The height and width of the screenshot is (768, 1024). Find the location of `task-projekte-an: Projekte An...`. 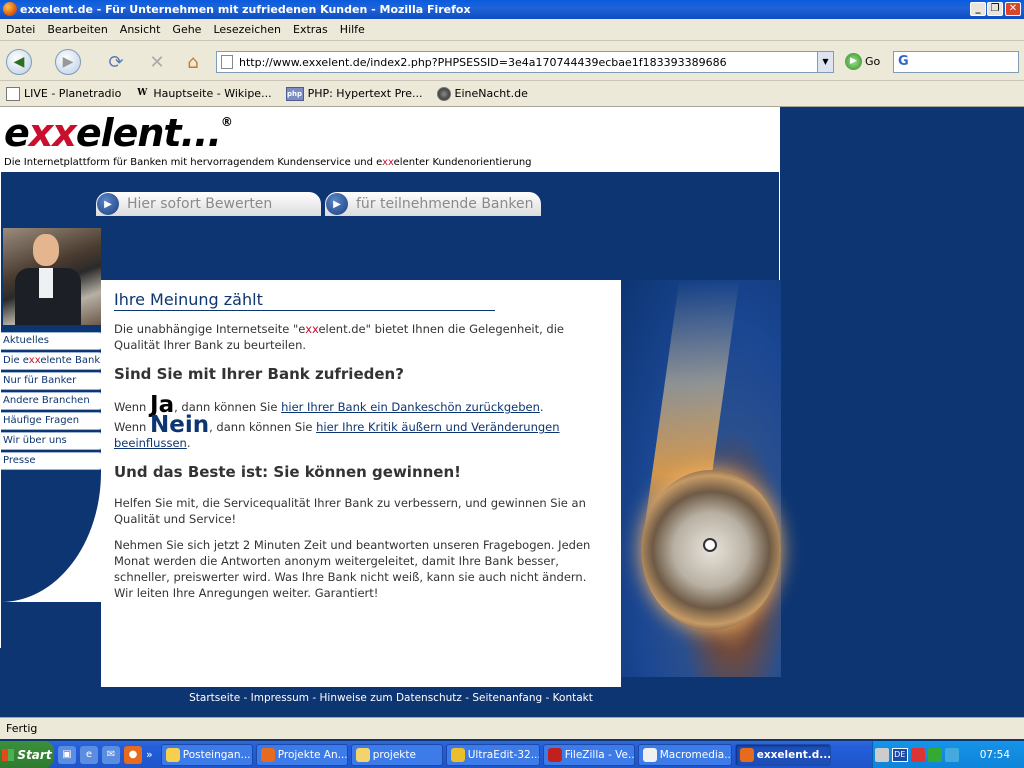

task-projekte-an: Projekte An... is located at coordinates (301, 754).